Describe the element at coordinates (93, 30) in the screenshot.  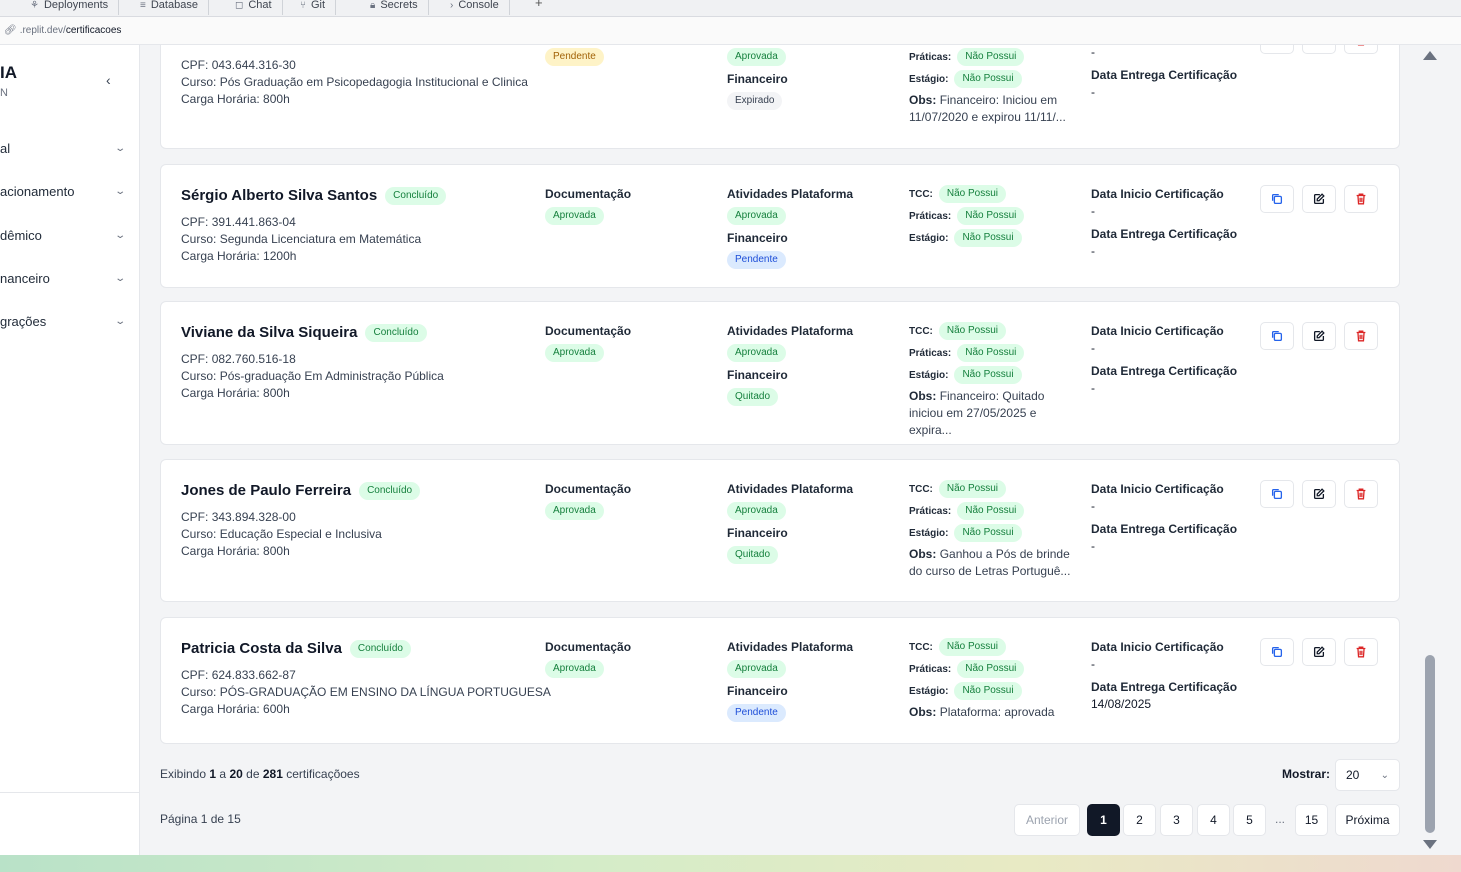
I see `url-path: certificacoes` at that location.